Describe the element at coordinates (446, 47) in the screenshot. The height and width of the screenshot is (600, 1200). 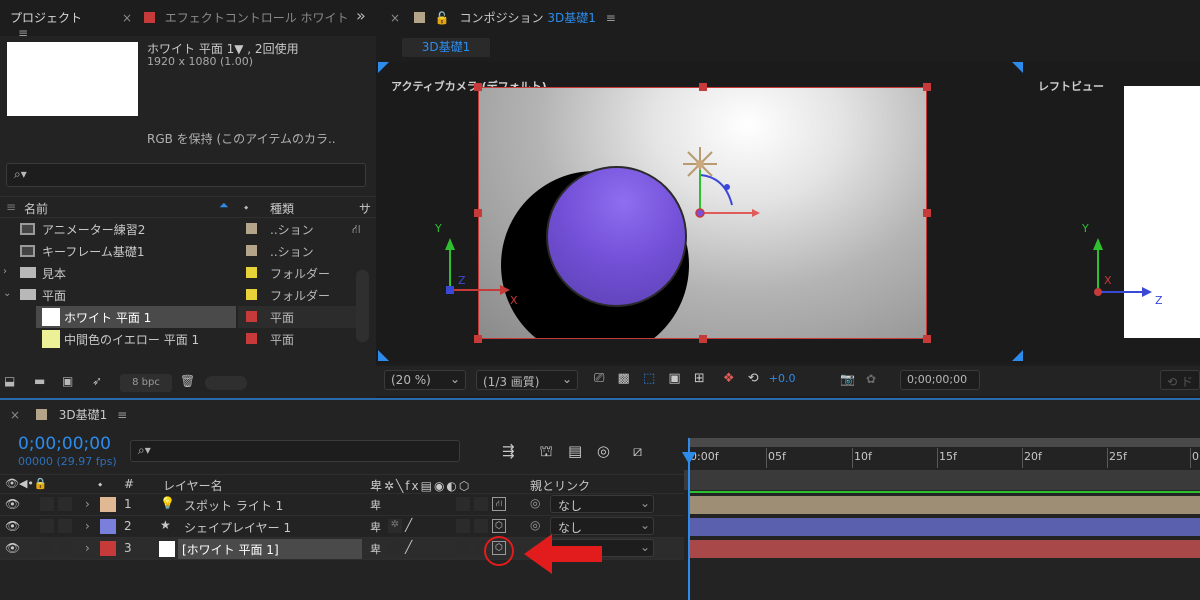
I see `comp-breadcrumb: 3D基礎1` at that location.